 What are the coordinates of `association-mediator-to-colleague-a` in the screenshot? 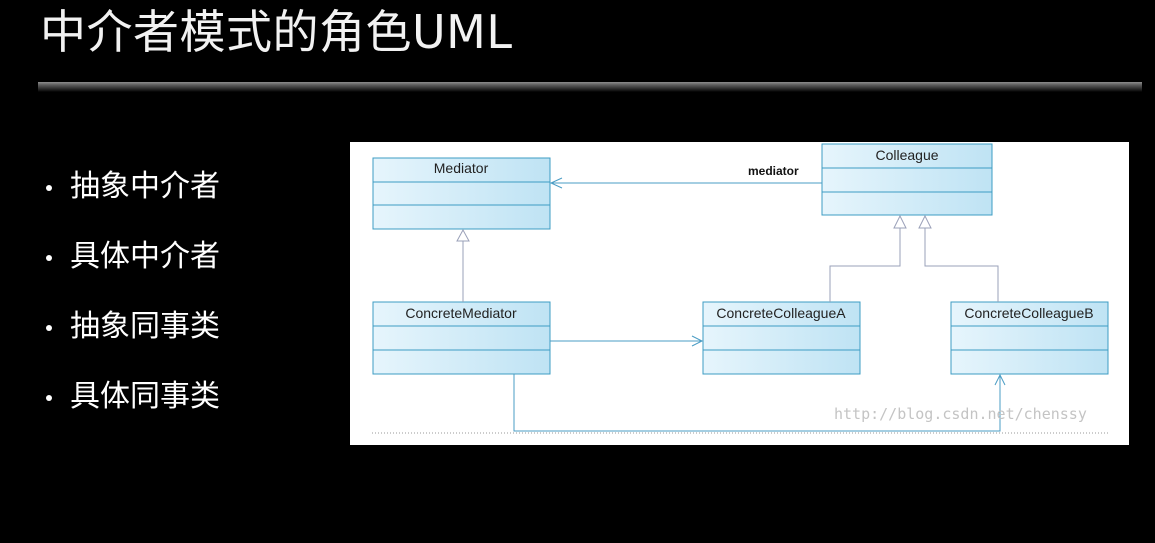 It's located at (627, 341).